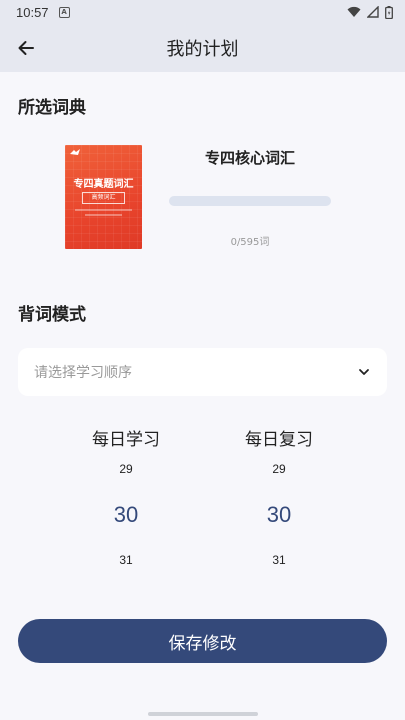 The height and width of the screenshot is (720, 405). Describe the element at coordinates (250, 201) in the screenshot. I see `progress-bar` at that location.